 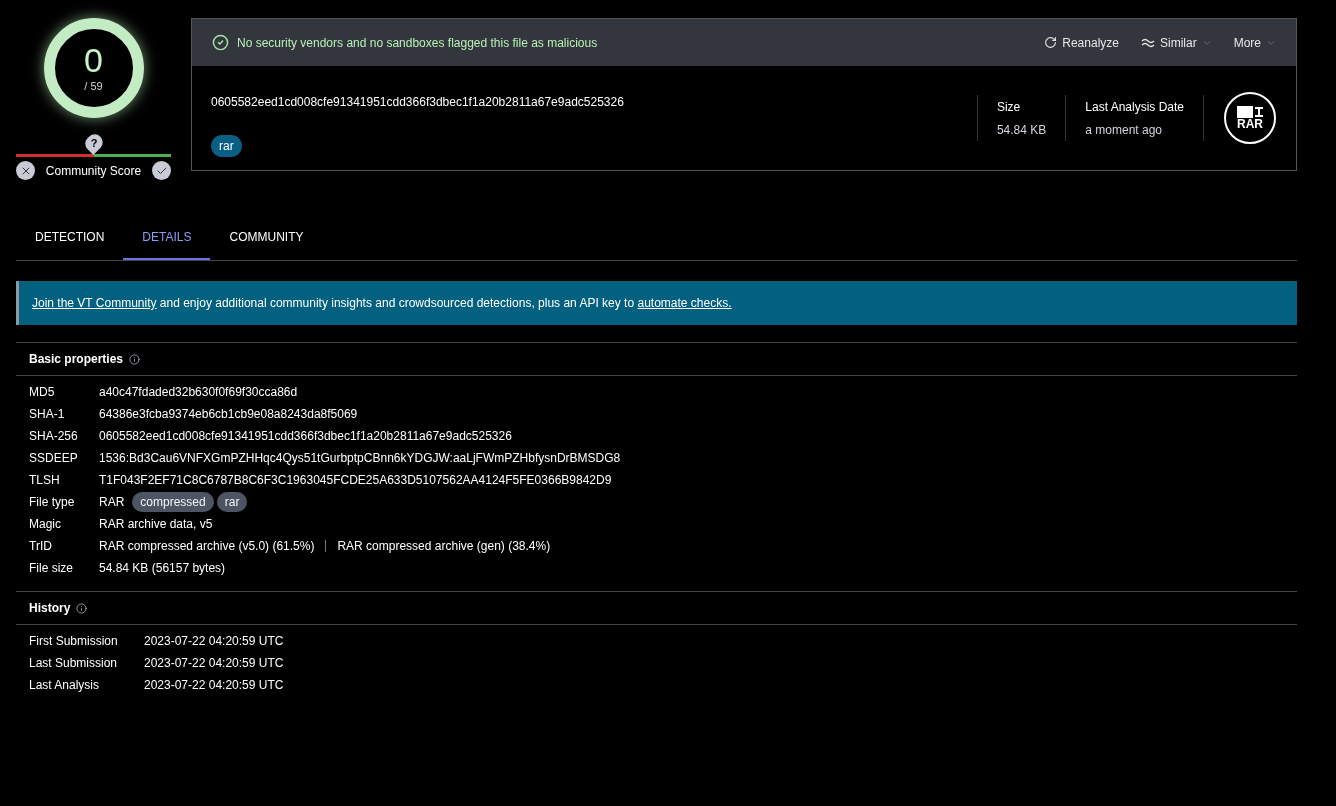 What do you see at coordinates (382, 303) in the screenshot?
I see `notice-text: Join the VT Community and enjoy additional community insights and crowdsourced detections, plus an API key to automate checks.` at bounding box center [382, 303].